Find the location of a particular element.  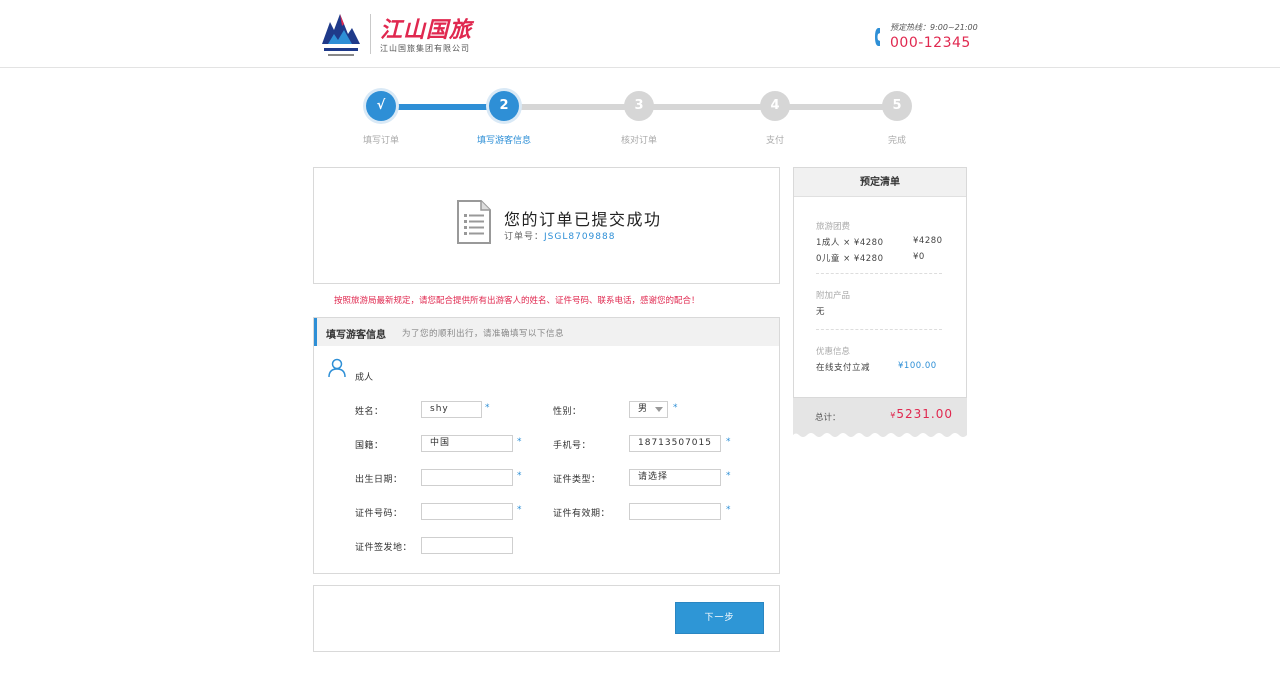

hotline: 预定热线：9:00~21:00 000-12345 is located at coordinates (926, 37).